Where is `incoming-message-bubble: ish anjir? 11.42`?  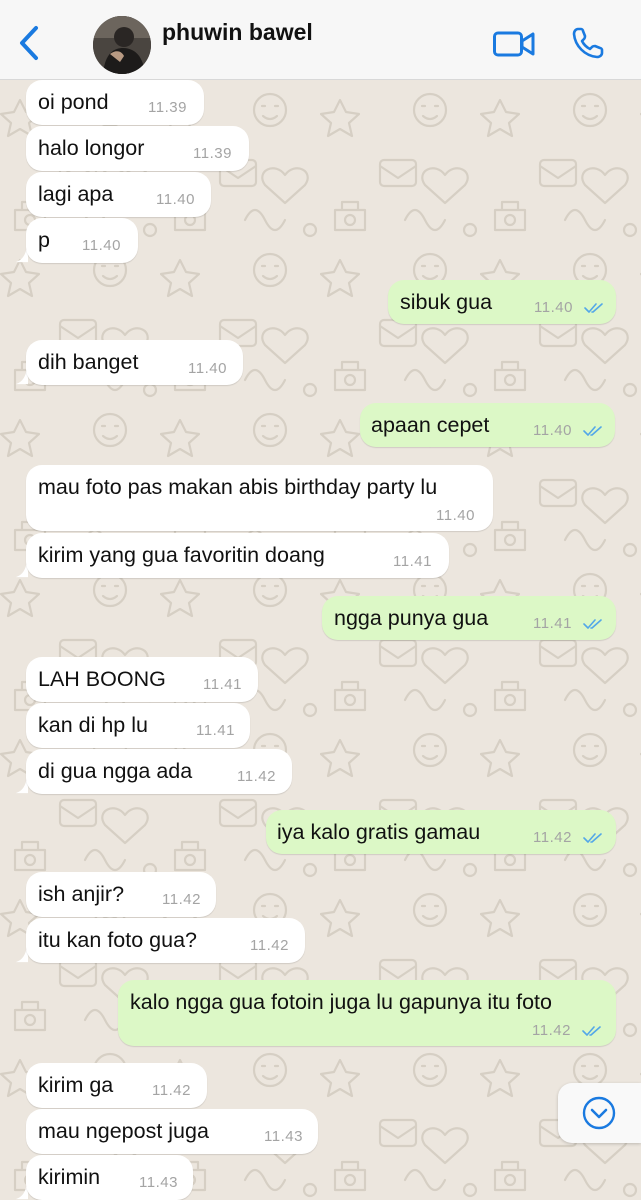
incoming-message-bubble: ish anjir? 11.42 is located at coordinates (121, 894).